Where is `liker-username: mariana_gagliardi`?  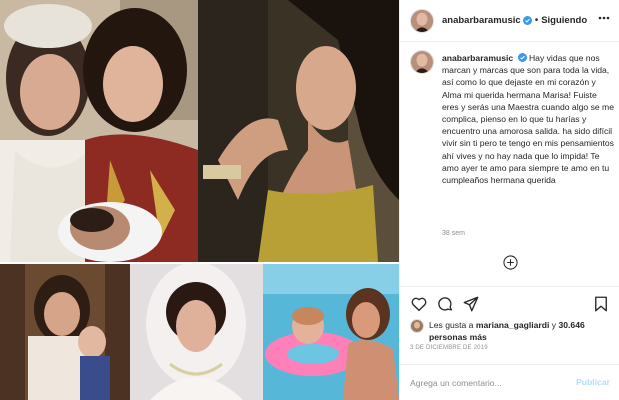 liker-username: mariana_gagliardi is located at coordinates (513, 325).